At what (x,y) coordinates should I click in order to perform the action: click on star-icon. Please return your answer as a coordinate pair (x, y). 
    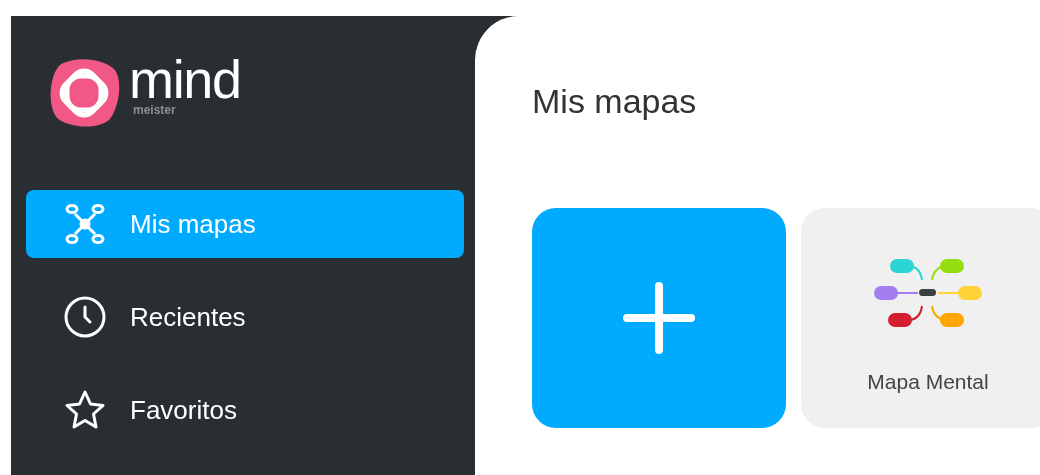
    Looking at the image, I should click on (85, 410).